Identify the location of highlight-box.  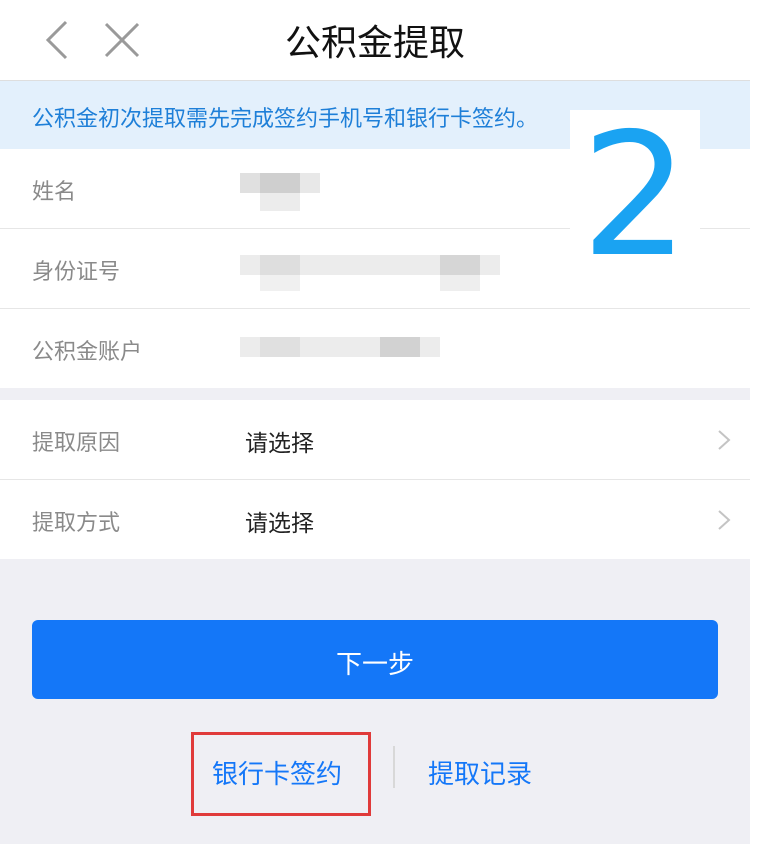
(281, 774).